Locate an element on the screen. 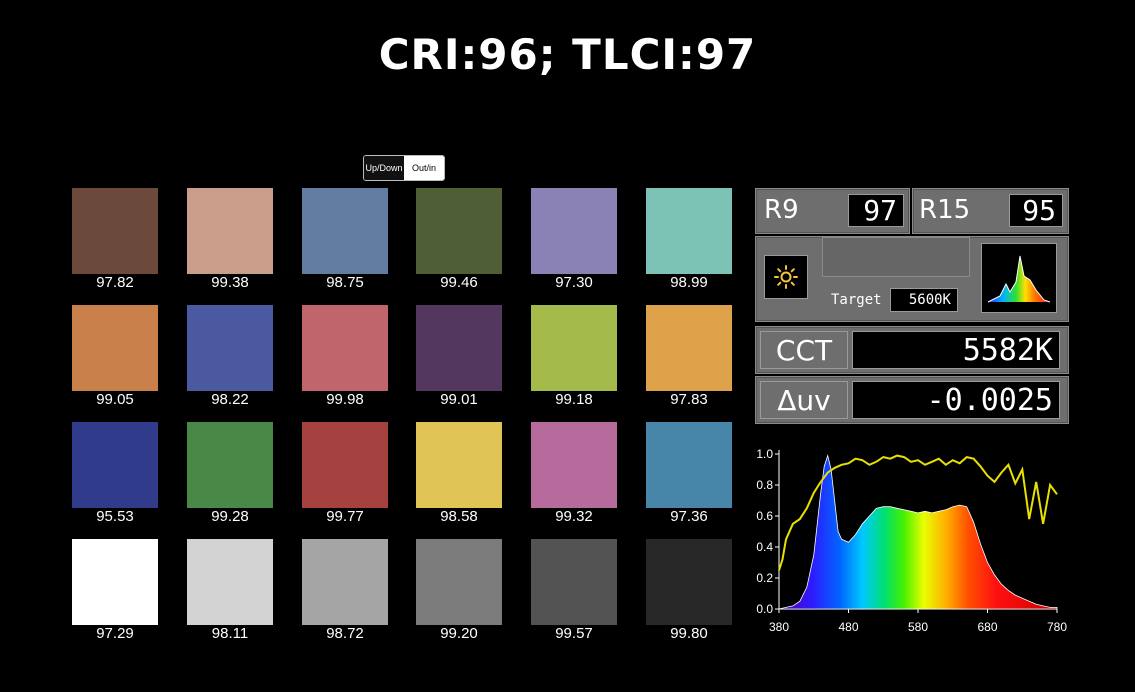 This screenshot has width=1135, height=692. swatch-score-label: 98.11 is located at coordinates (230, 633).